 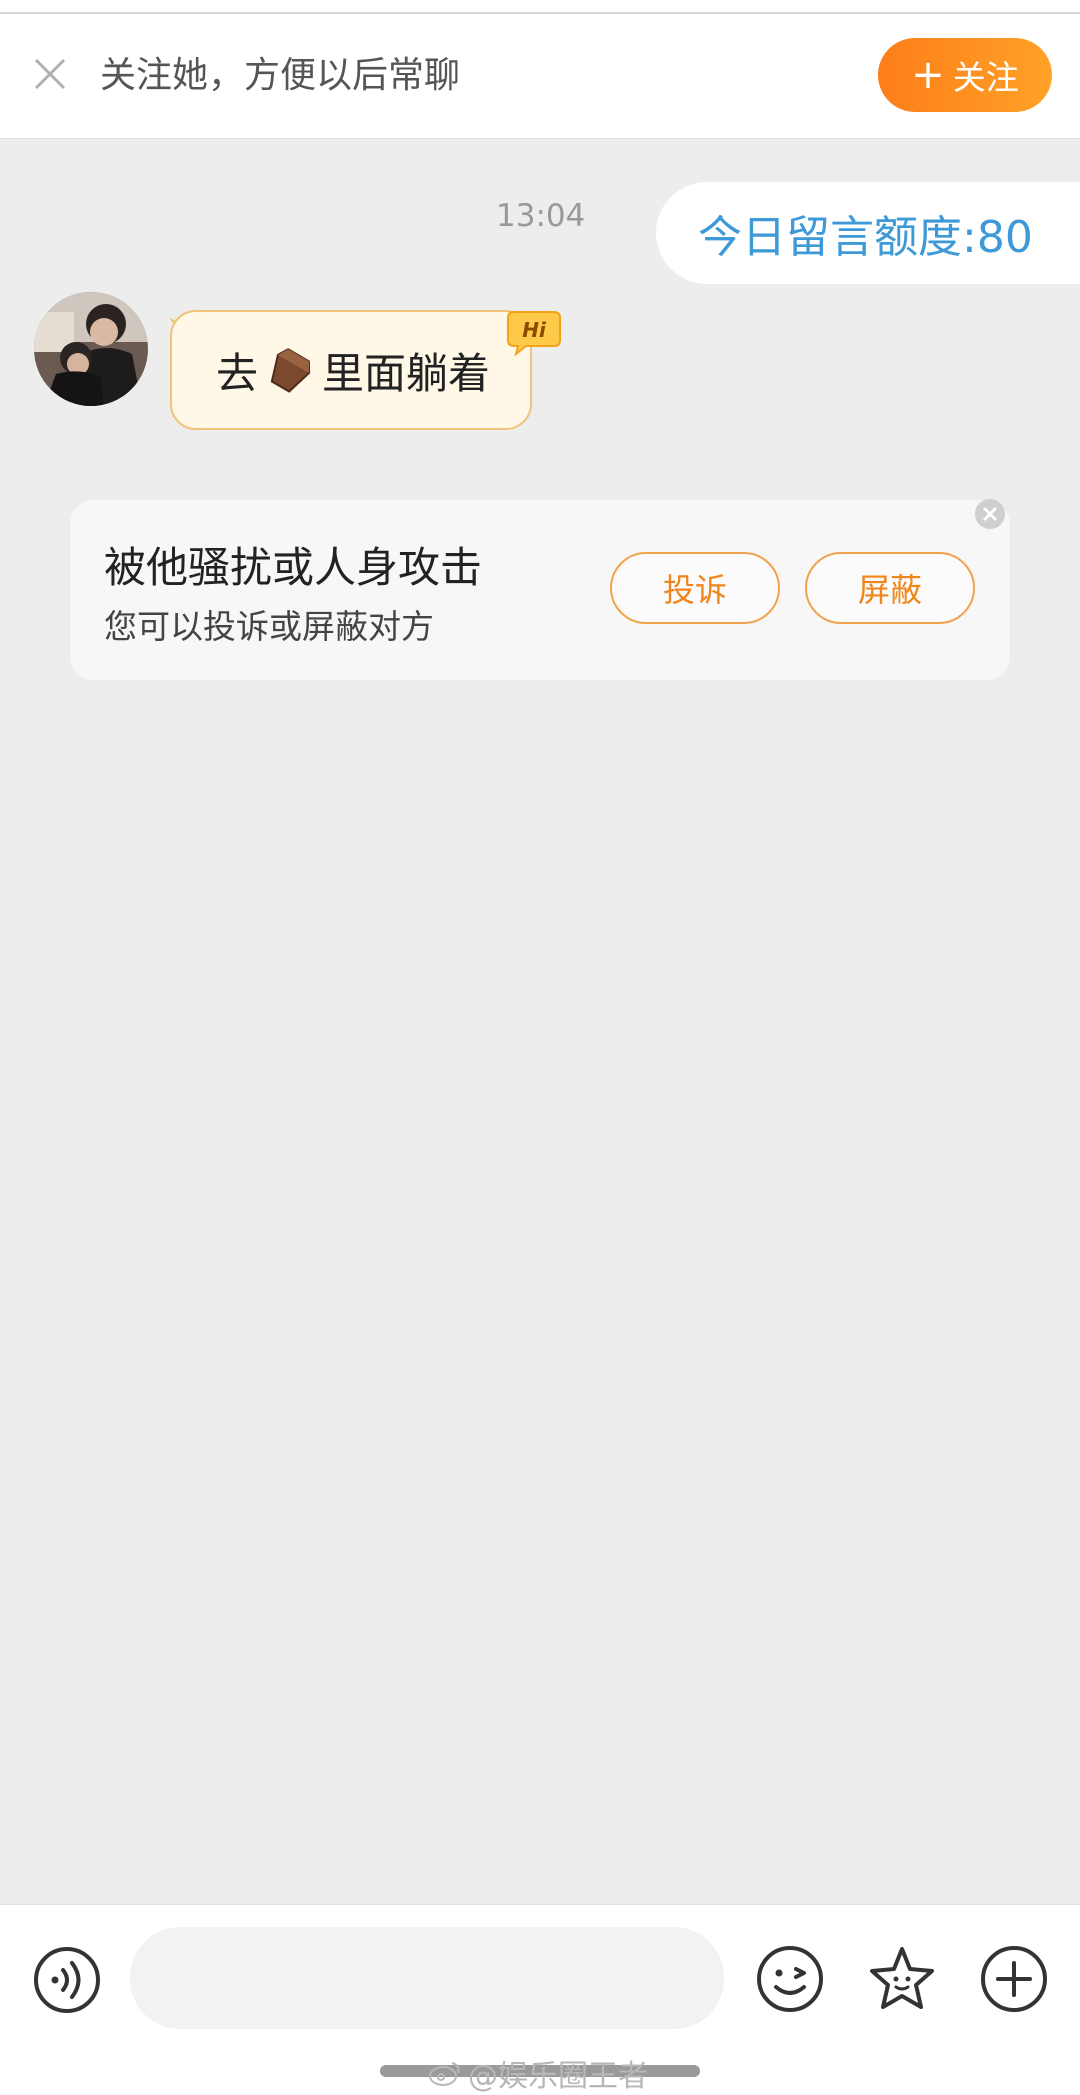 What do you see at coordinates (540, 589) in the screenshot?
I see `harassment-report-card: 被他骚扰或人身攻击 您可以投诉或屏蔽对方 投诉 屏蔽` at bounding box center [540, 589].